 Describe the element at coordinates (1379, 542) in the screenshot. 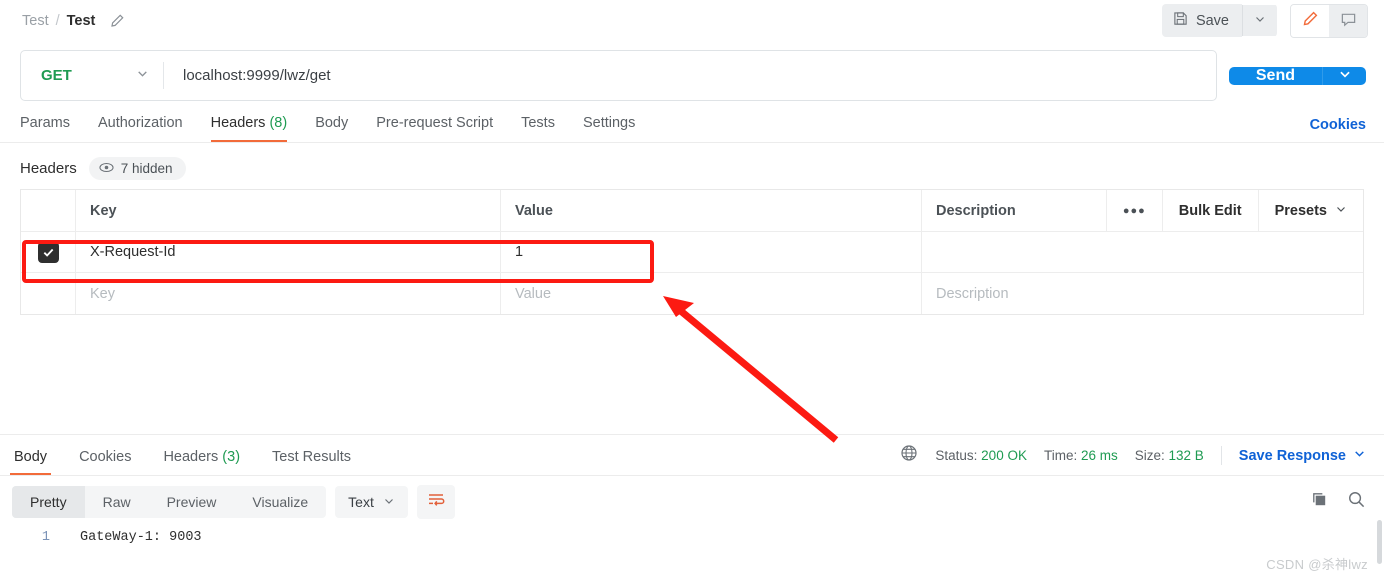

I see `response-scrollbar` at that location.